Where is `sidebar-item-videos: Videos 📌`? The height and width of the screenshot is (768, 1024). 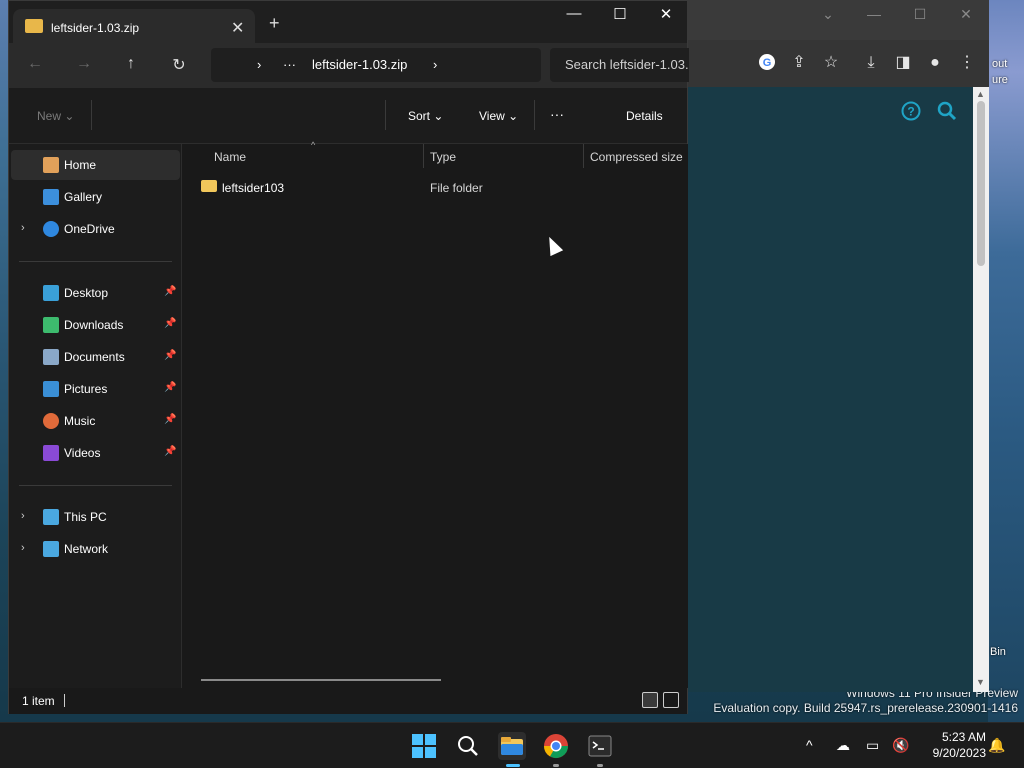 sidebar-item-videos: Videos 📌 is located at coordinates (95, 453).